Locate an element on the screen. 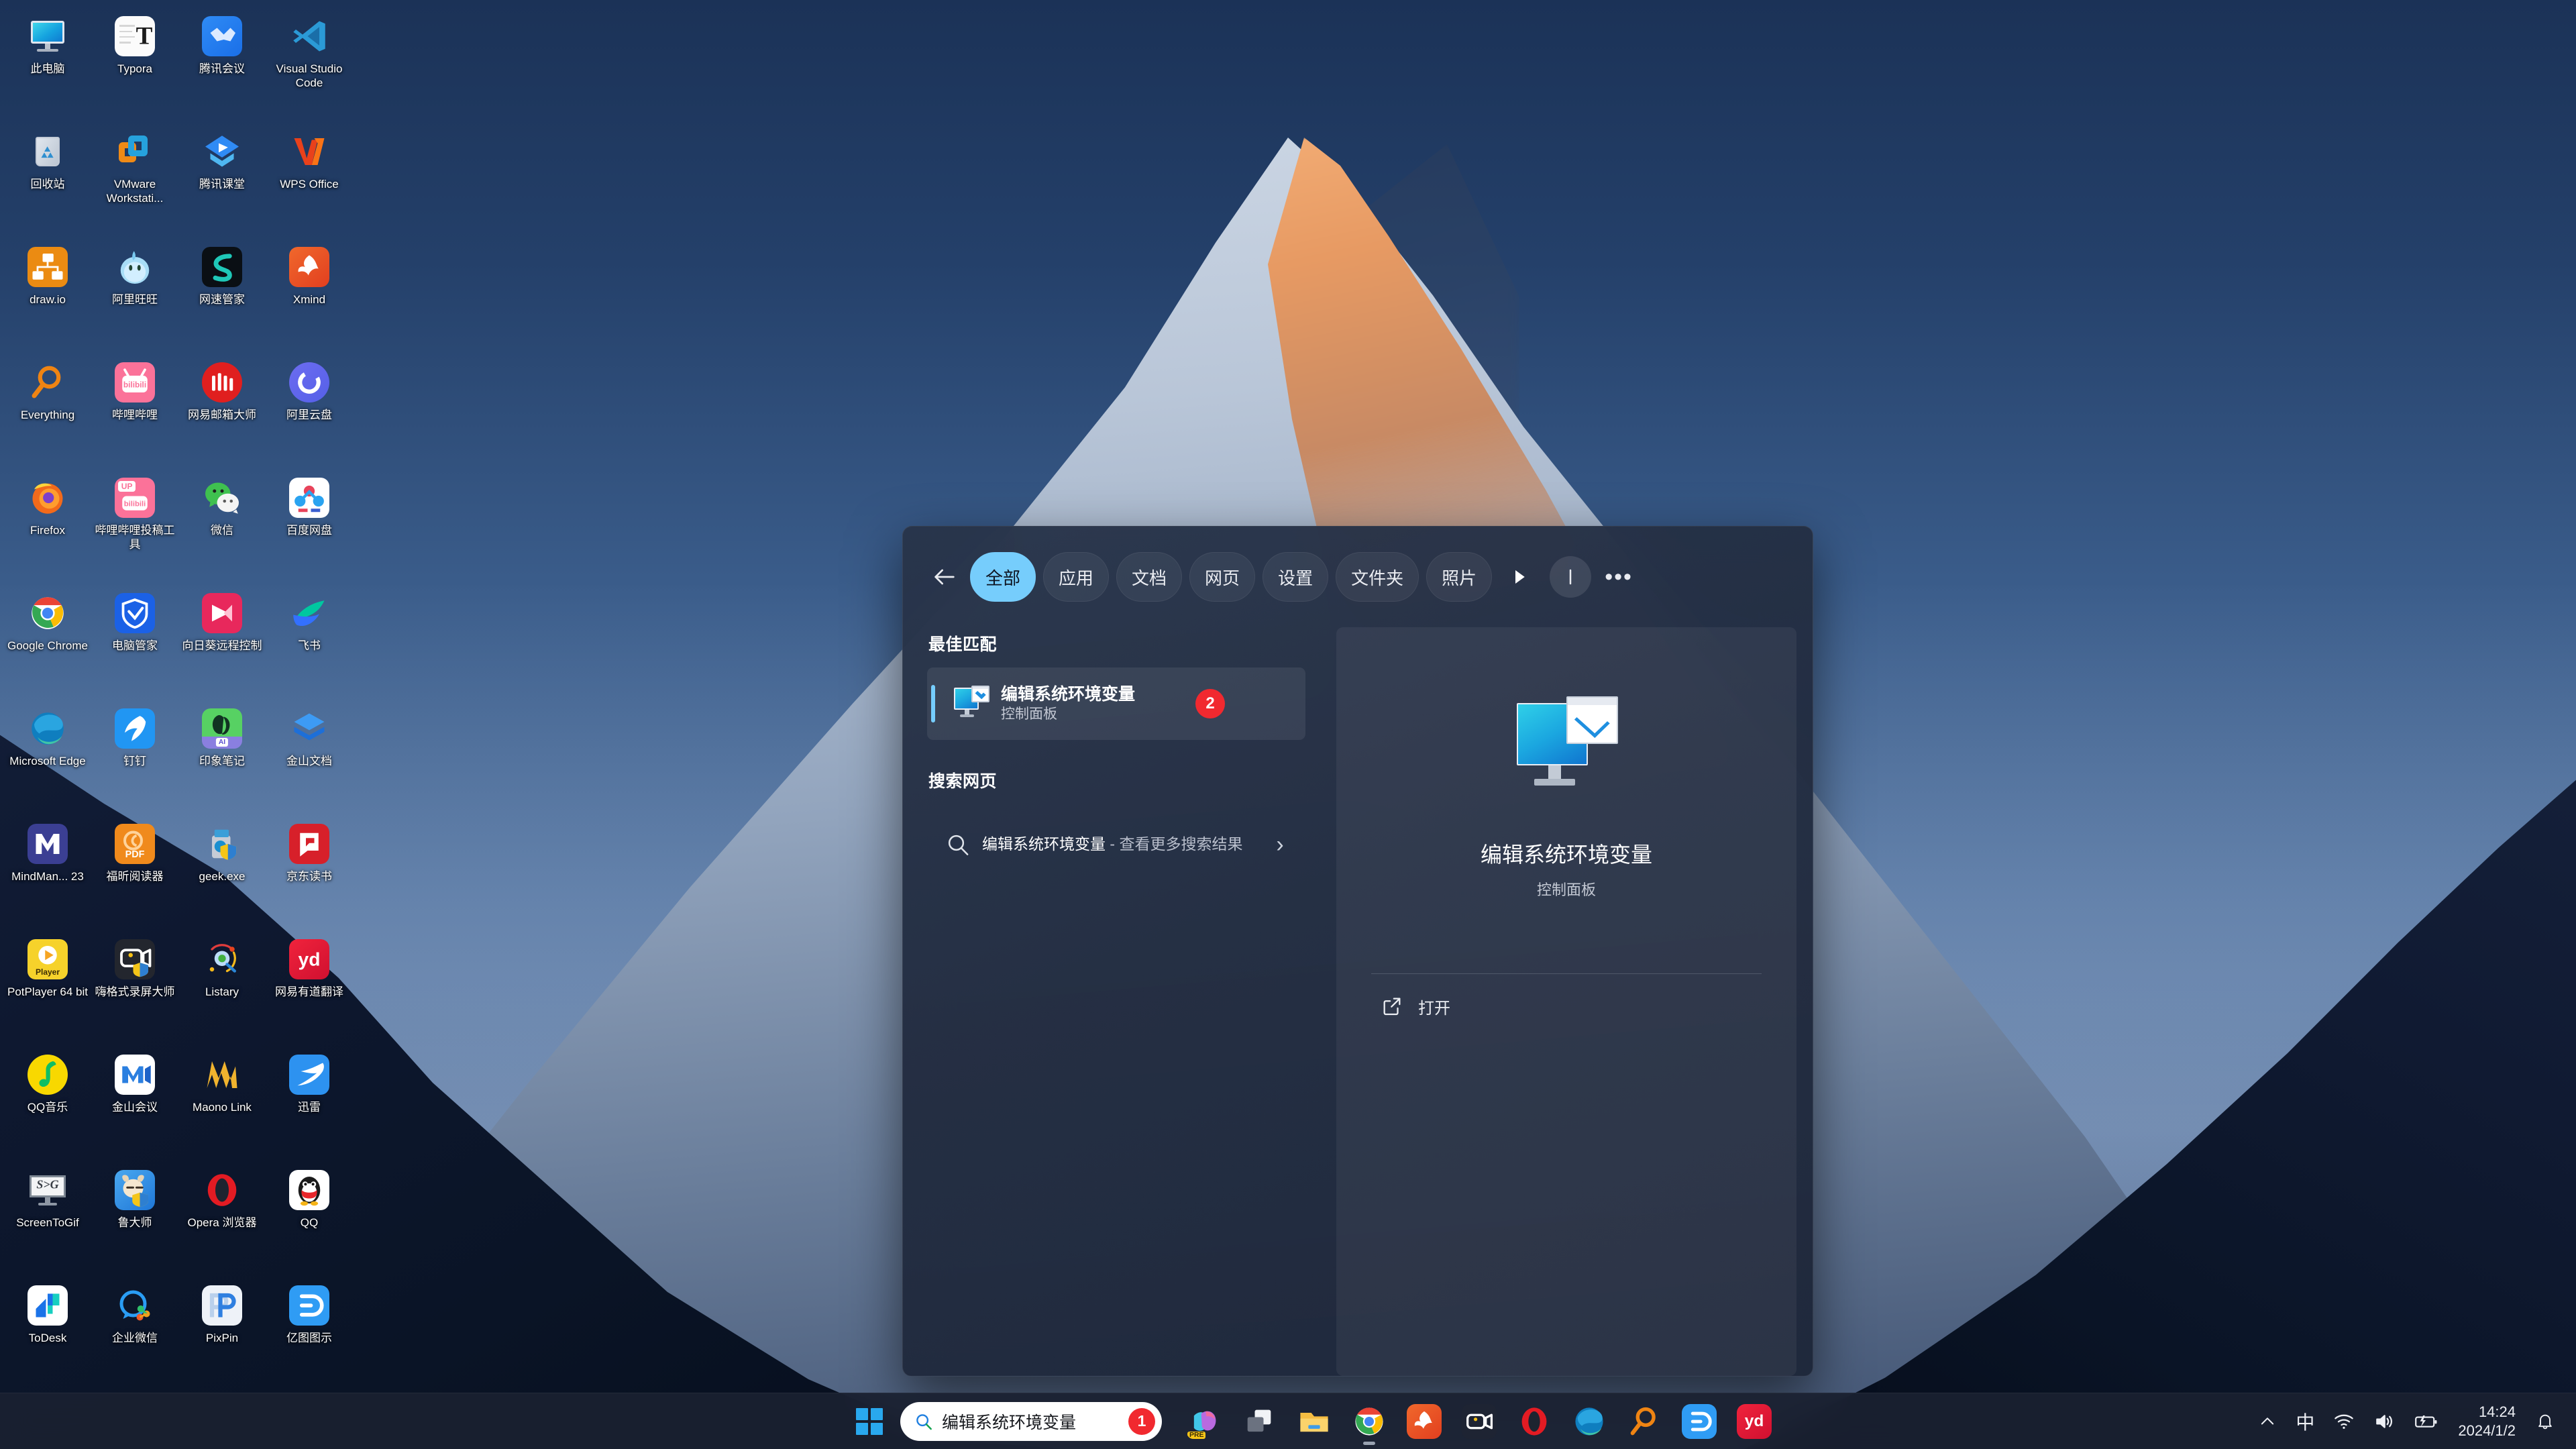 This screenshot has height=1449, width=2576. search-tab-6: 文件夹 is located at coordinates (1377, 577).